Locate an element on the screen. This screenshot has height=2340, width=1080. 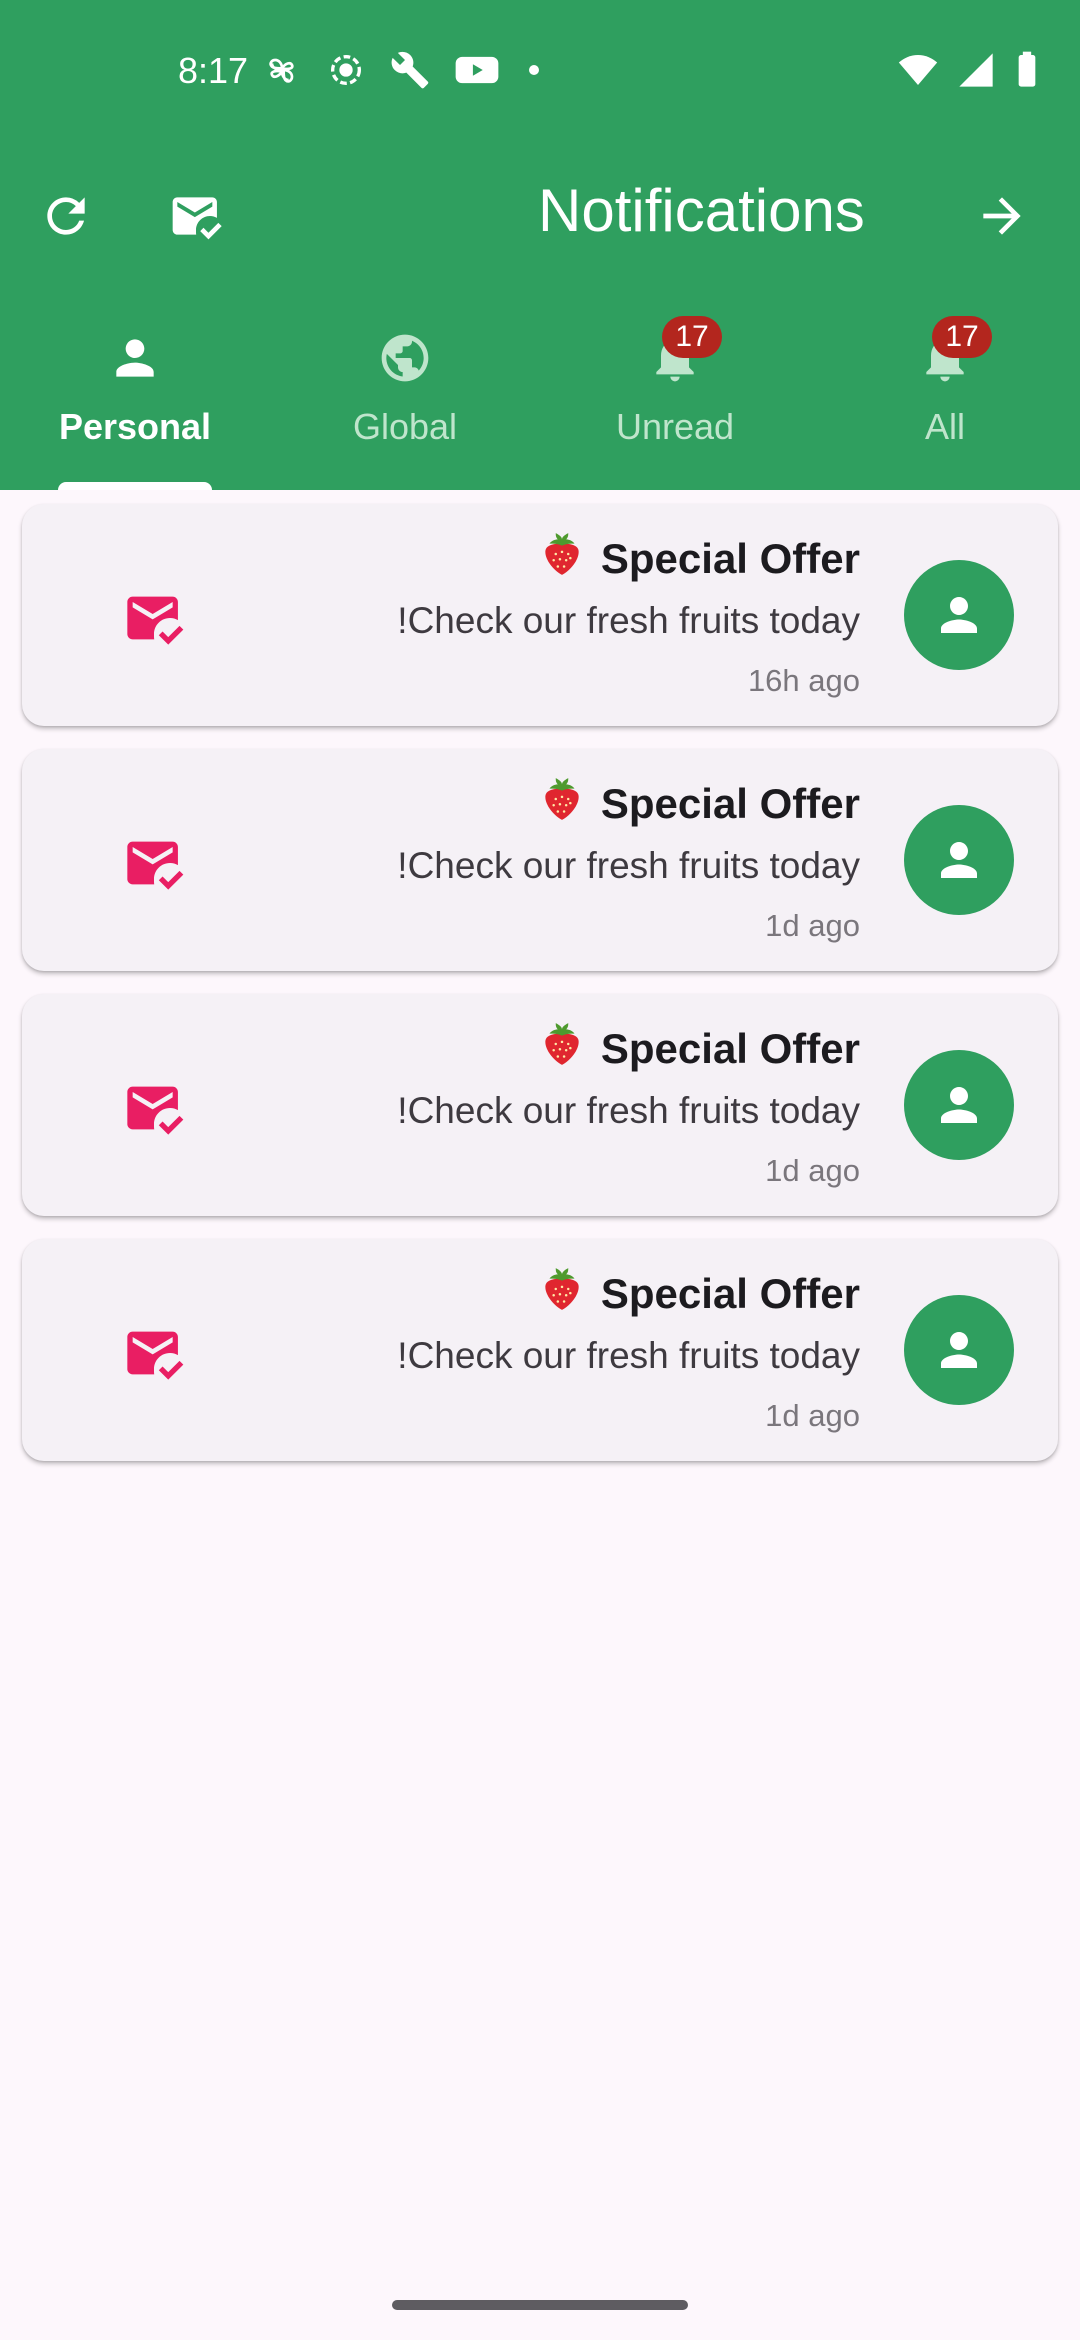
mark-all-read-icon is located at coordinates (197, 218).